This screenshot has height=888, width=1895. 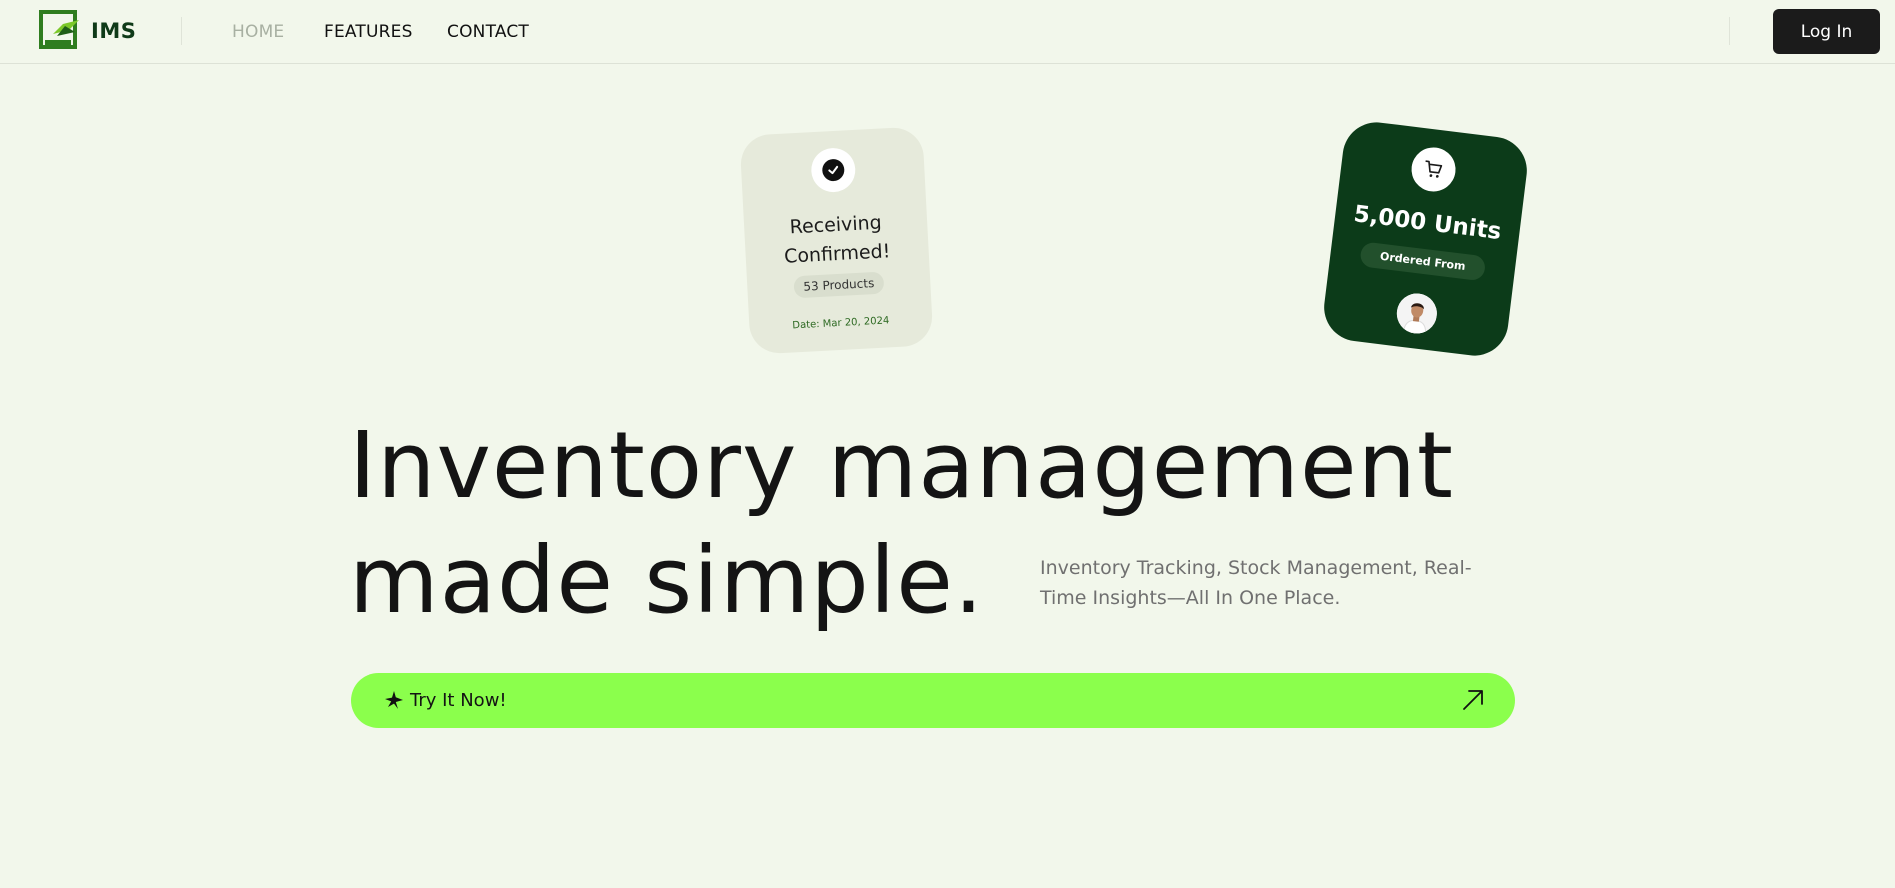 I want to click on ordered-from-badge: Ordered From, so click(x=1422, y=261).